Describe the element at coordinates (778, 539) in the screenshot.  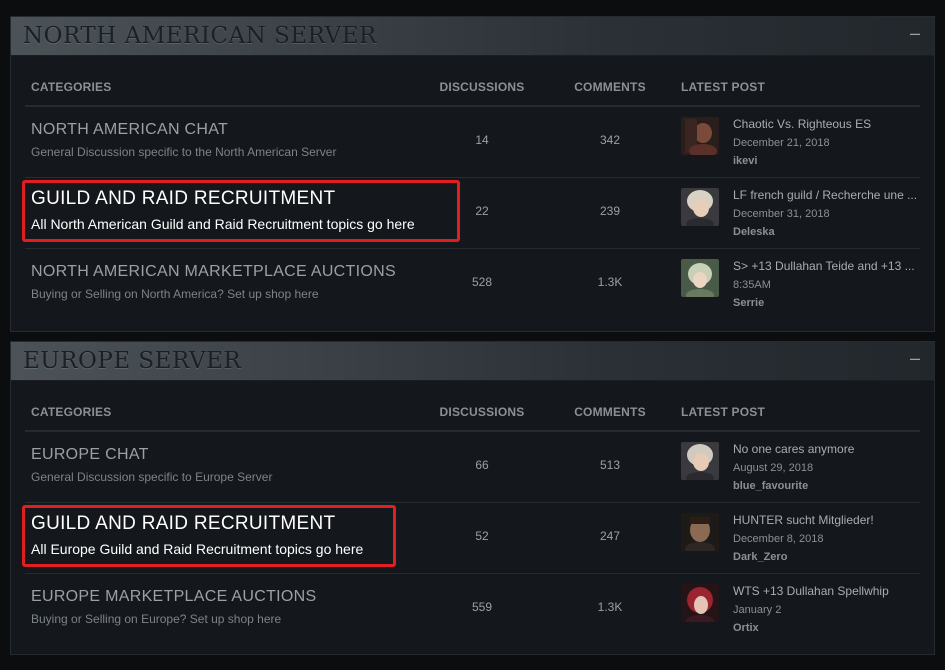
I see `latest-post-date: December 8, 2018` at that location.